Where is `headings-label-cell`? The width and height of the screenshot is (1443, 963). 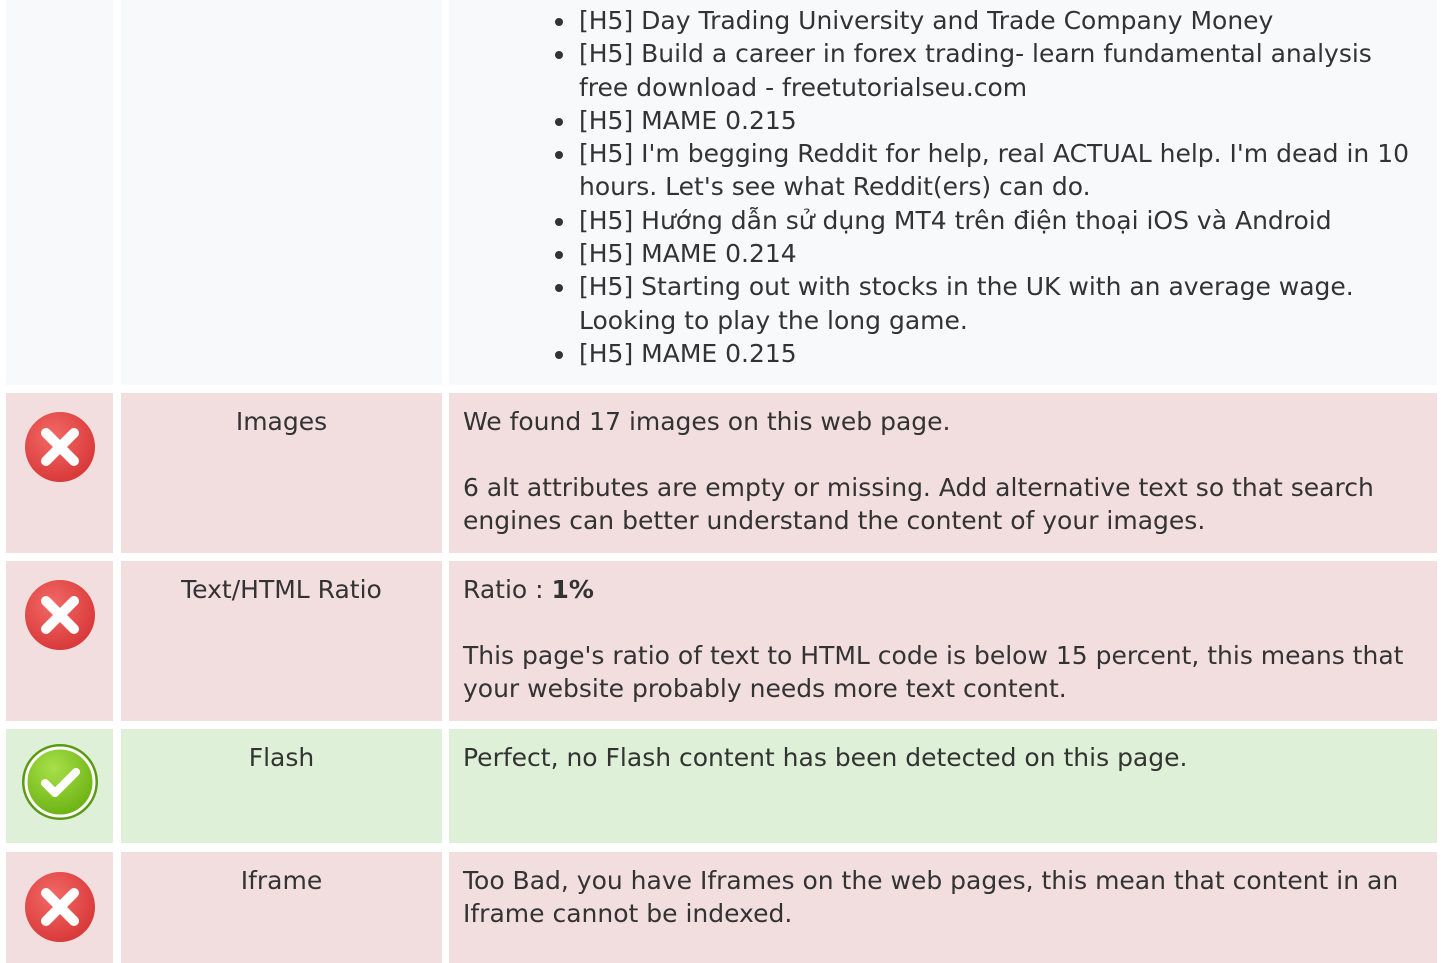
headings-label-cell is located at coordinates (281, 192).